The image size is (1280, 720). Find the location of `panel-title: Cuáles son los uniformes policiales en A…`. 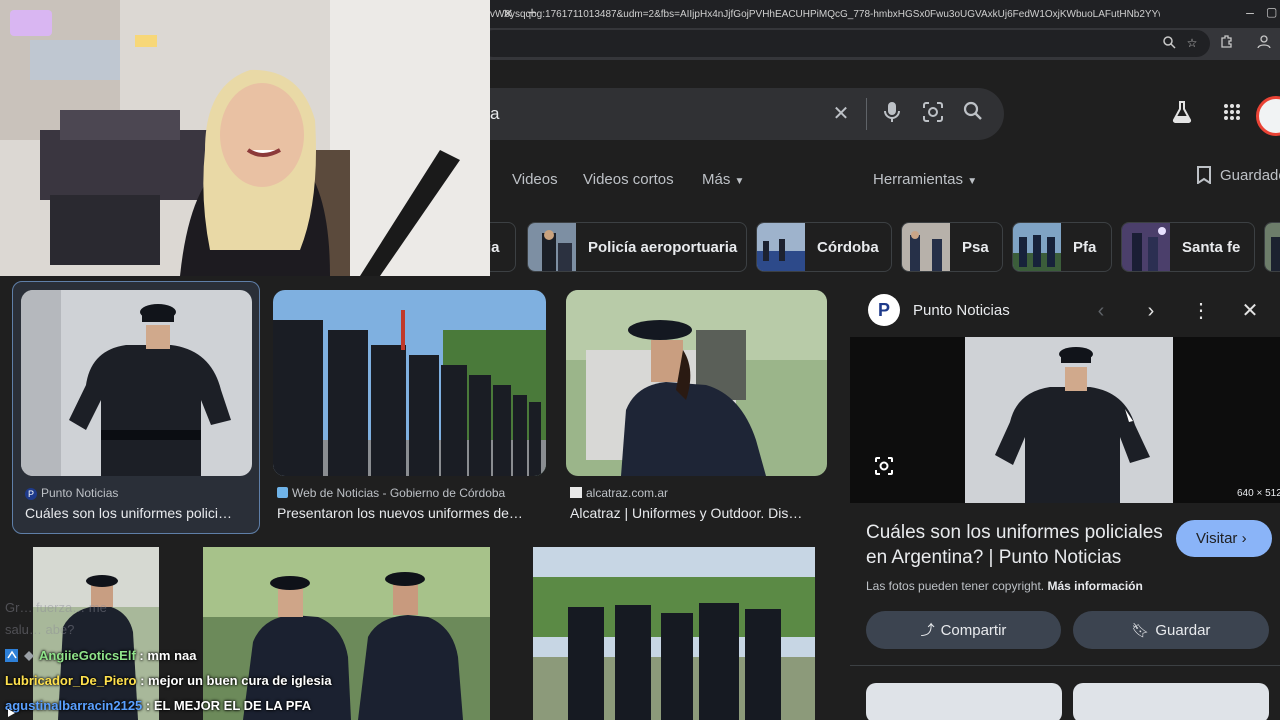

panel-title: Cuáles son los uniformes policiales en A… is located at coordinates (1016, 545).